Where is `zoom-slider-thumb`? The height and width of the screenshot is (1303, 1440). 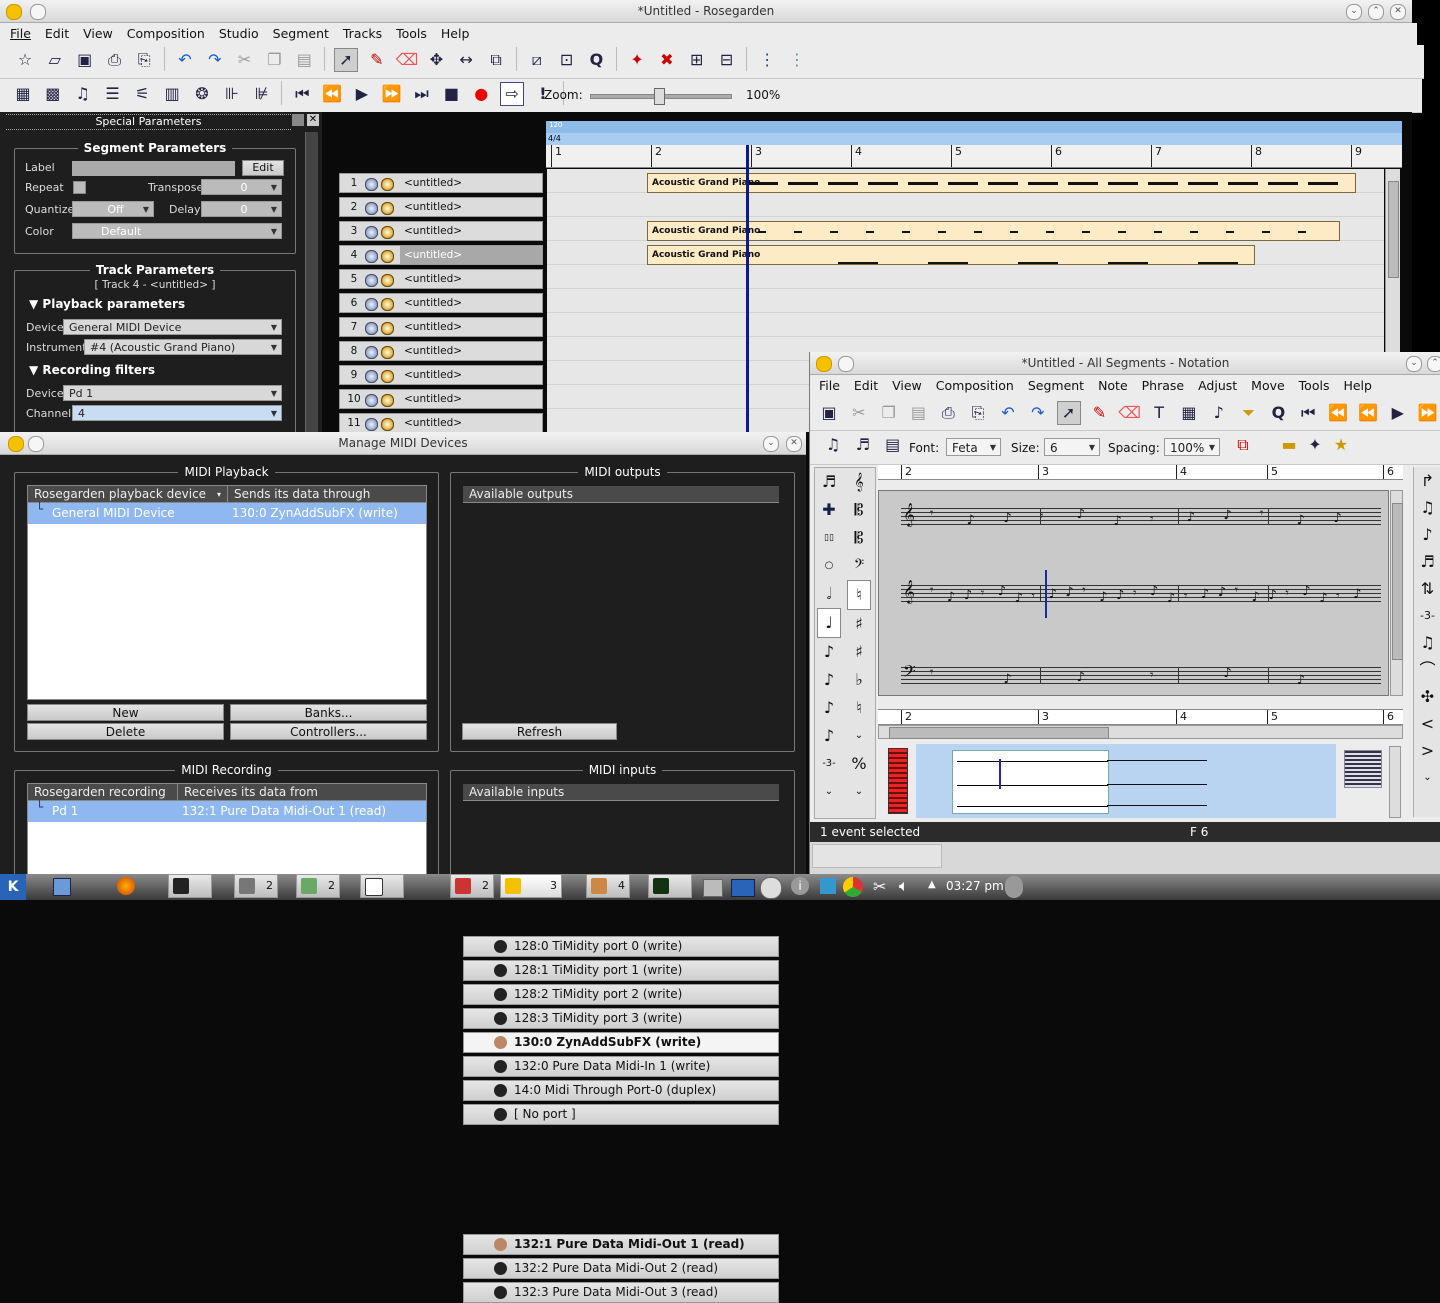 zoom-slider-thumb is located at coordinates (660, 96).